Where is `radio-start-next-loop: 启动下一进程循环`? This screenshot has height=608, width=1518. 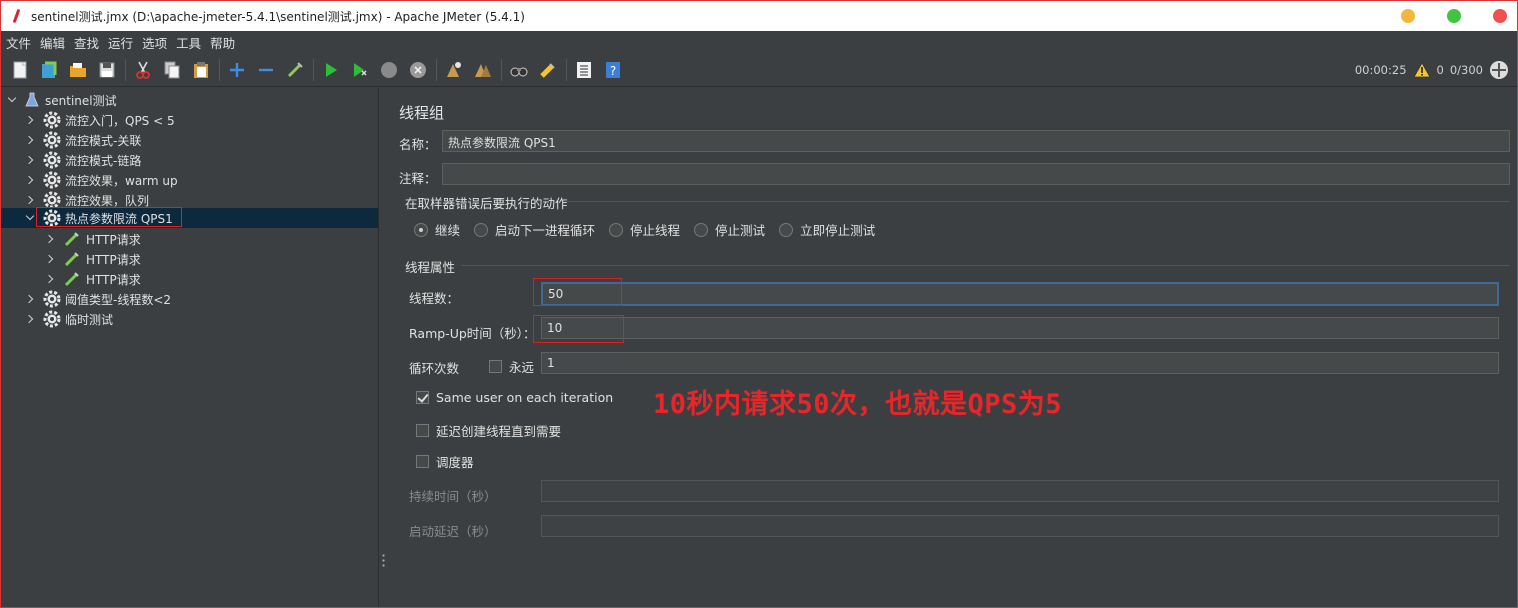
radio-start-next-loop: 启动下一进程循环 is located at coordinates (534, 229).